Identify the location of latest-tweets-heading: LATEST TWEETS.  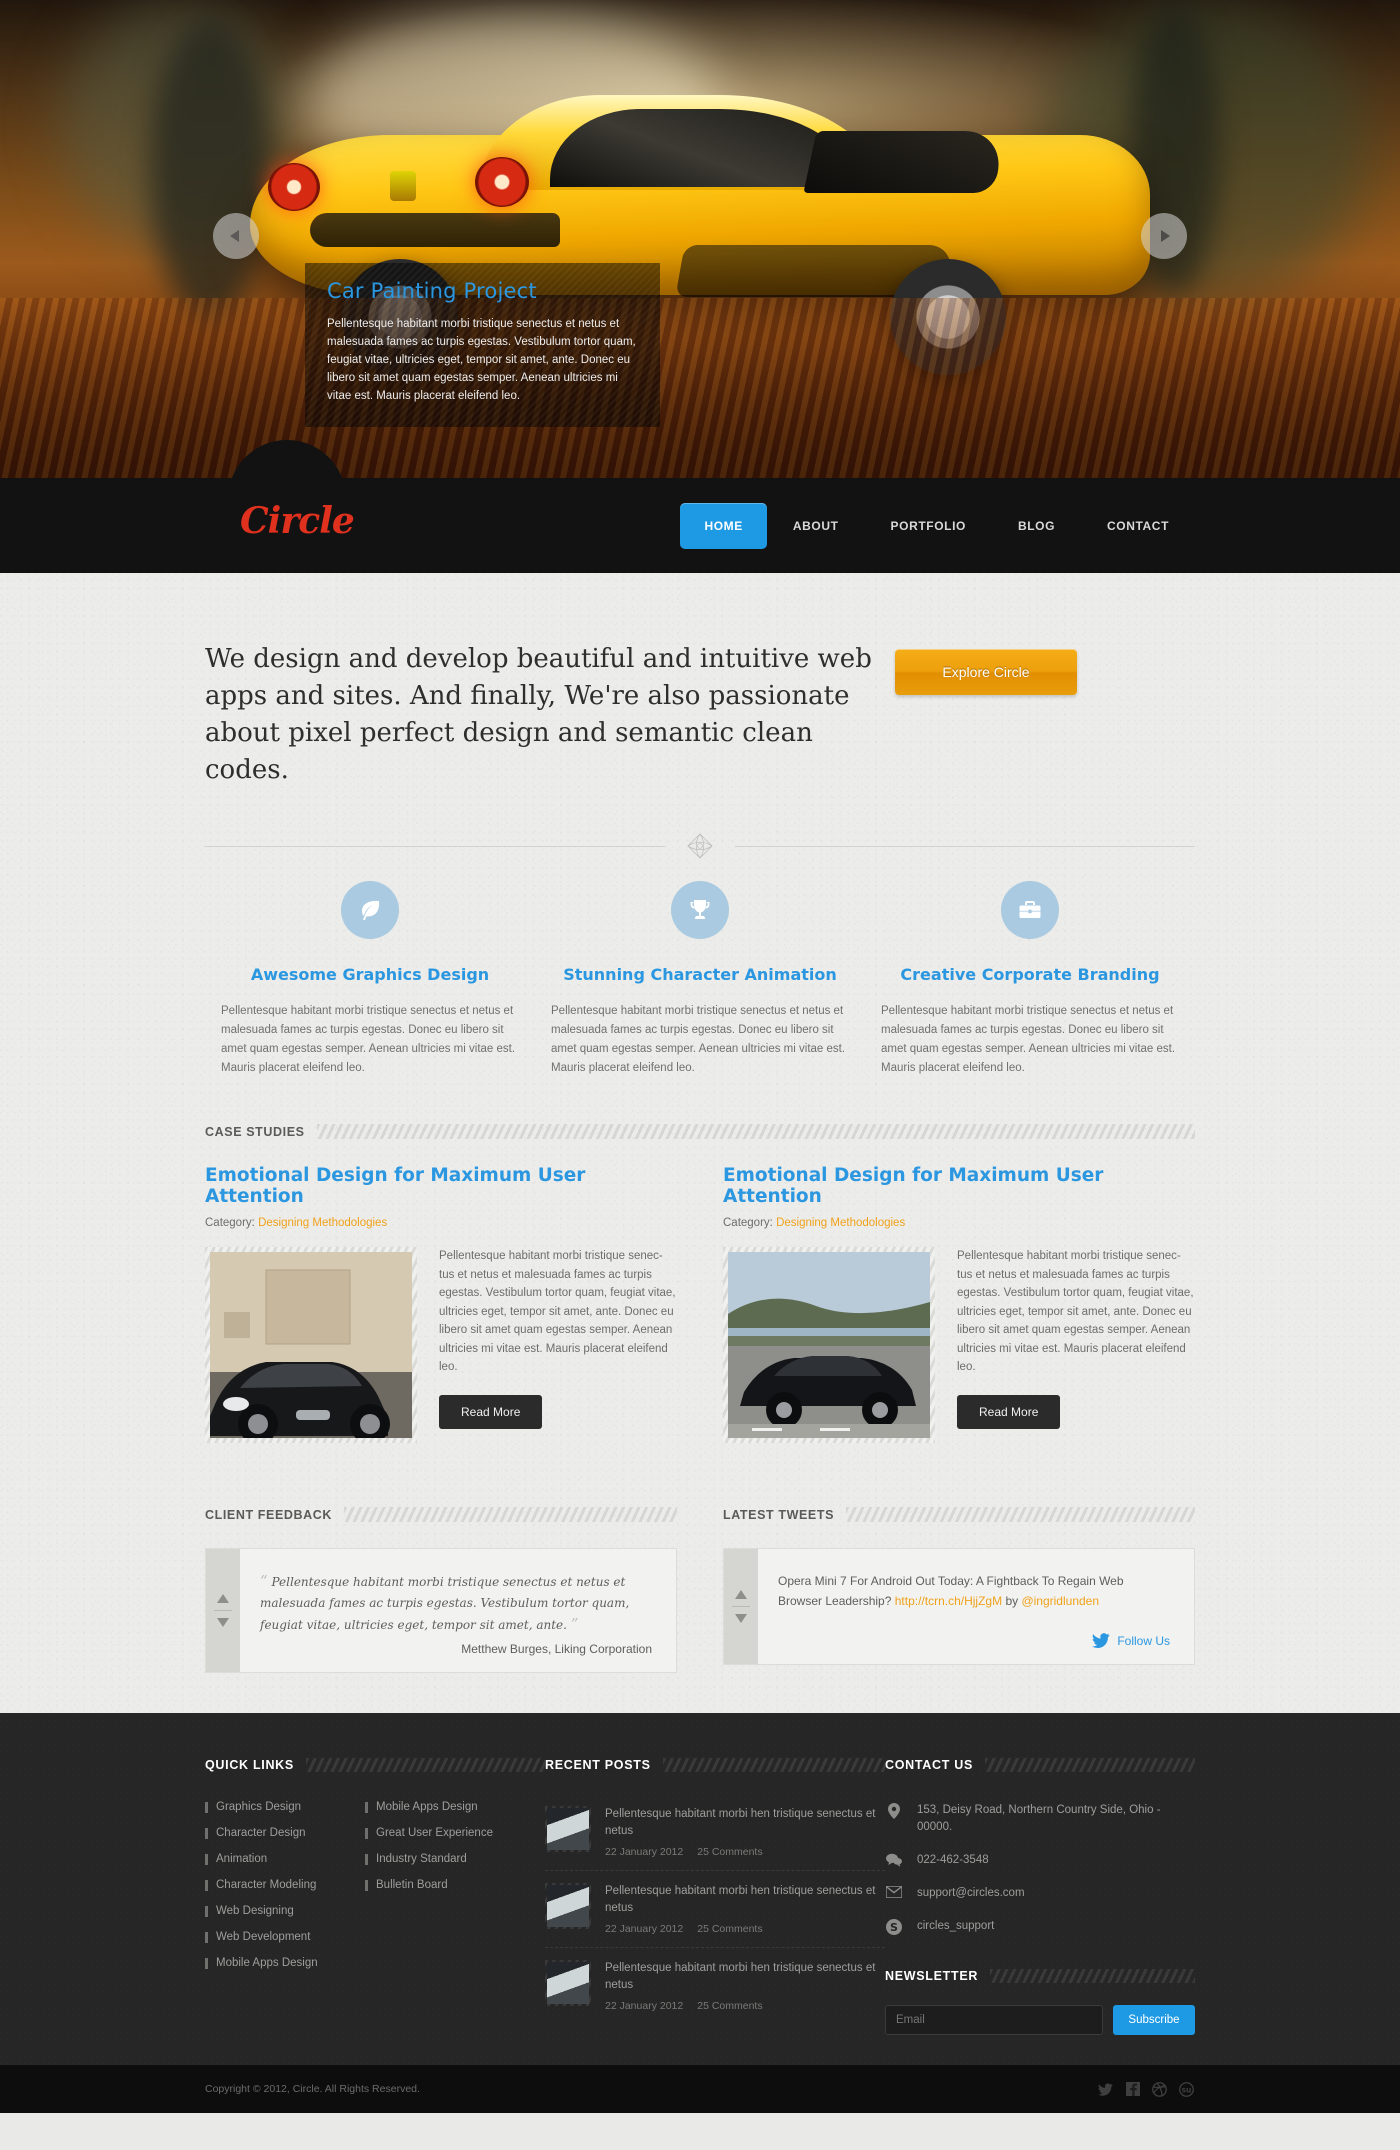
(959, 1514).